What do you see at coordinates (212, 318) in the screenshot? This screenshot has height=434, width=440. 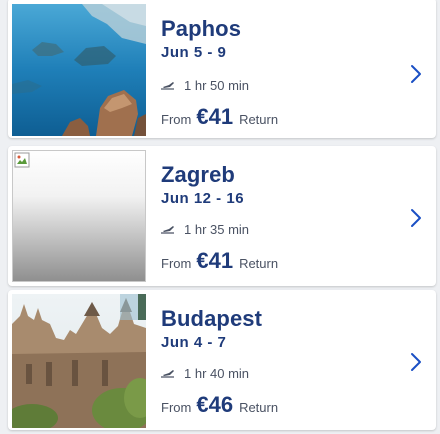 I see `destination-city: Budapest` at bounding box center [212, 318].